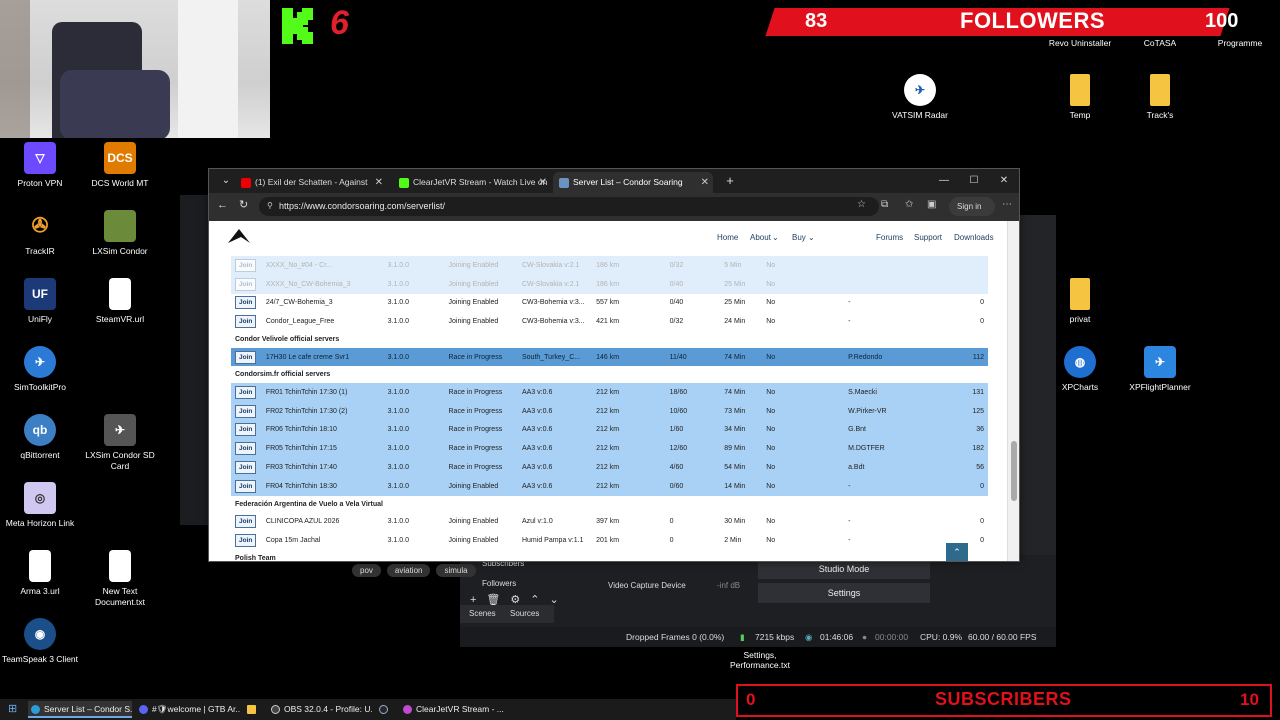 The width and height of the screenshot is (1280, 720). I want to click on cell-time: 5 Min, so click(741, 265).